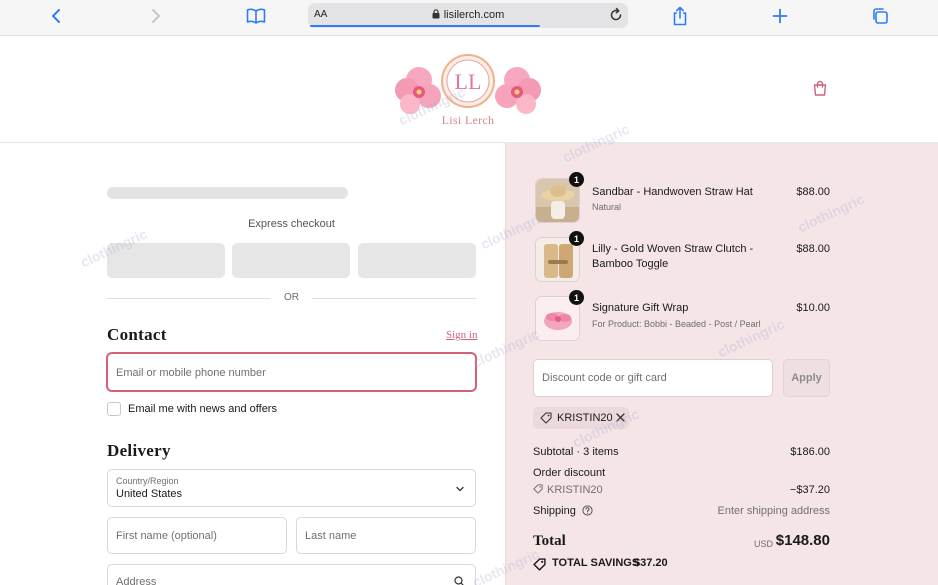 The width and height of the screenshot is (938, 585). I want to click on newsletter-label: Email me with news and offers, so click(202, 409).